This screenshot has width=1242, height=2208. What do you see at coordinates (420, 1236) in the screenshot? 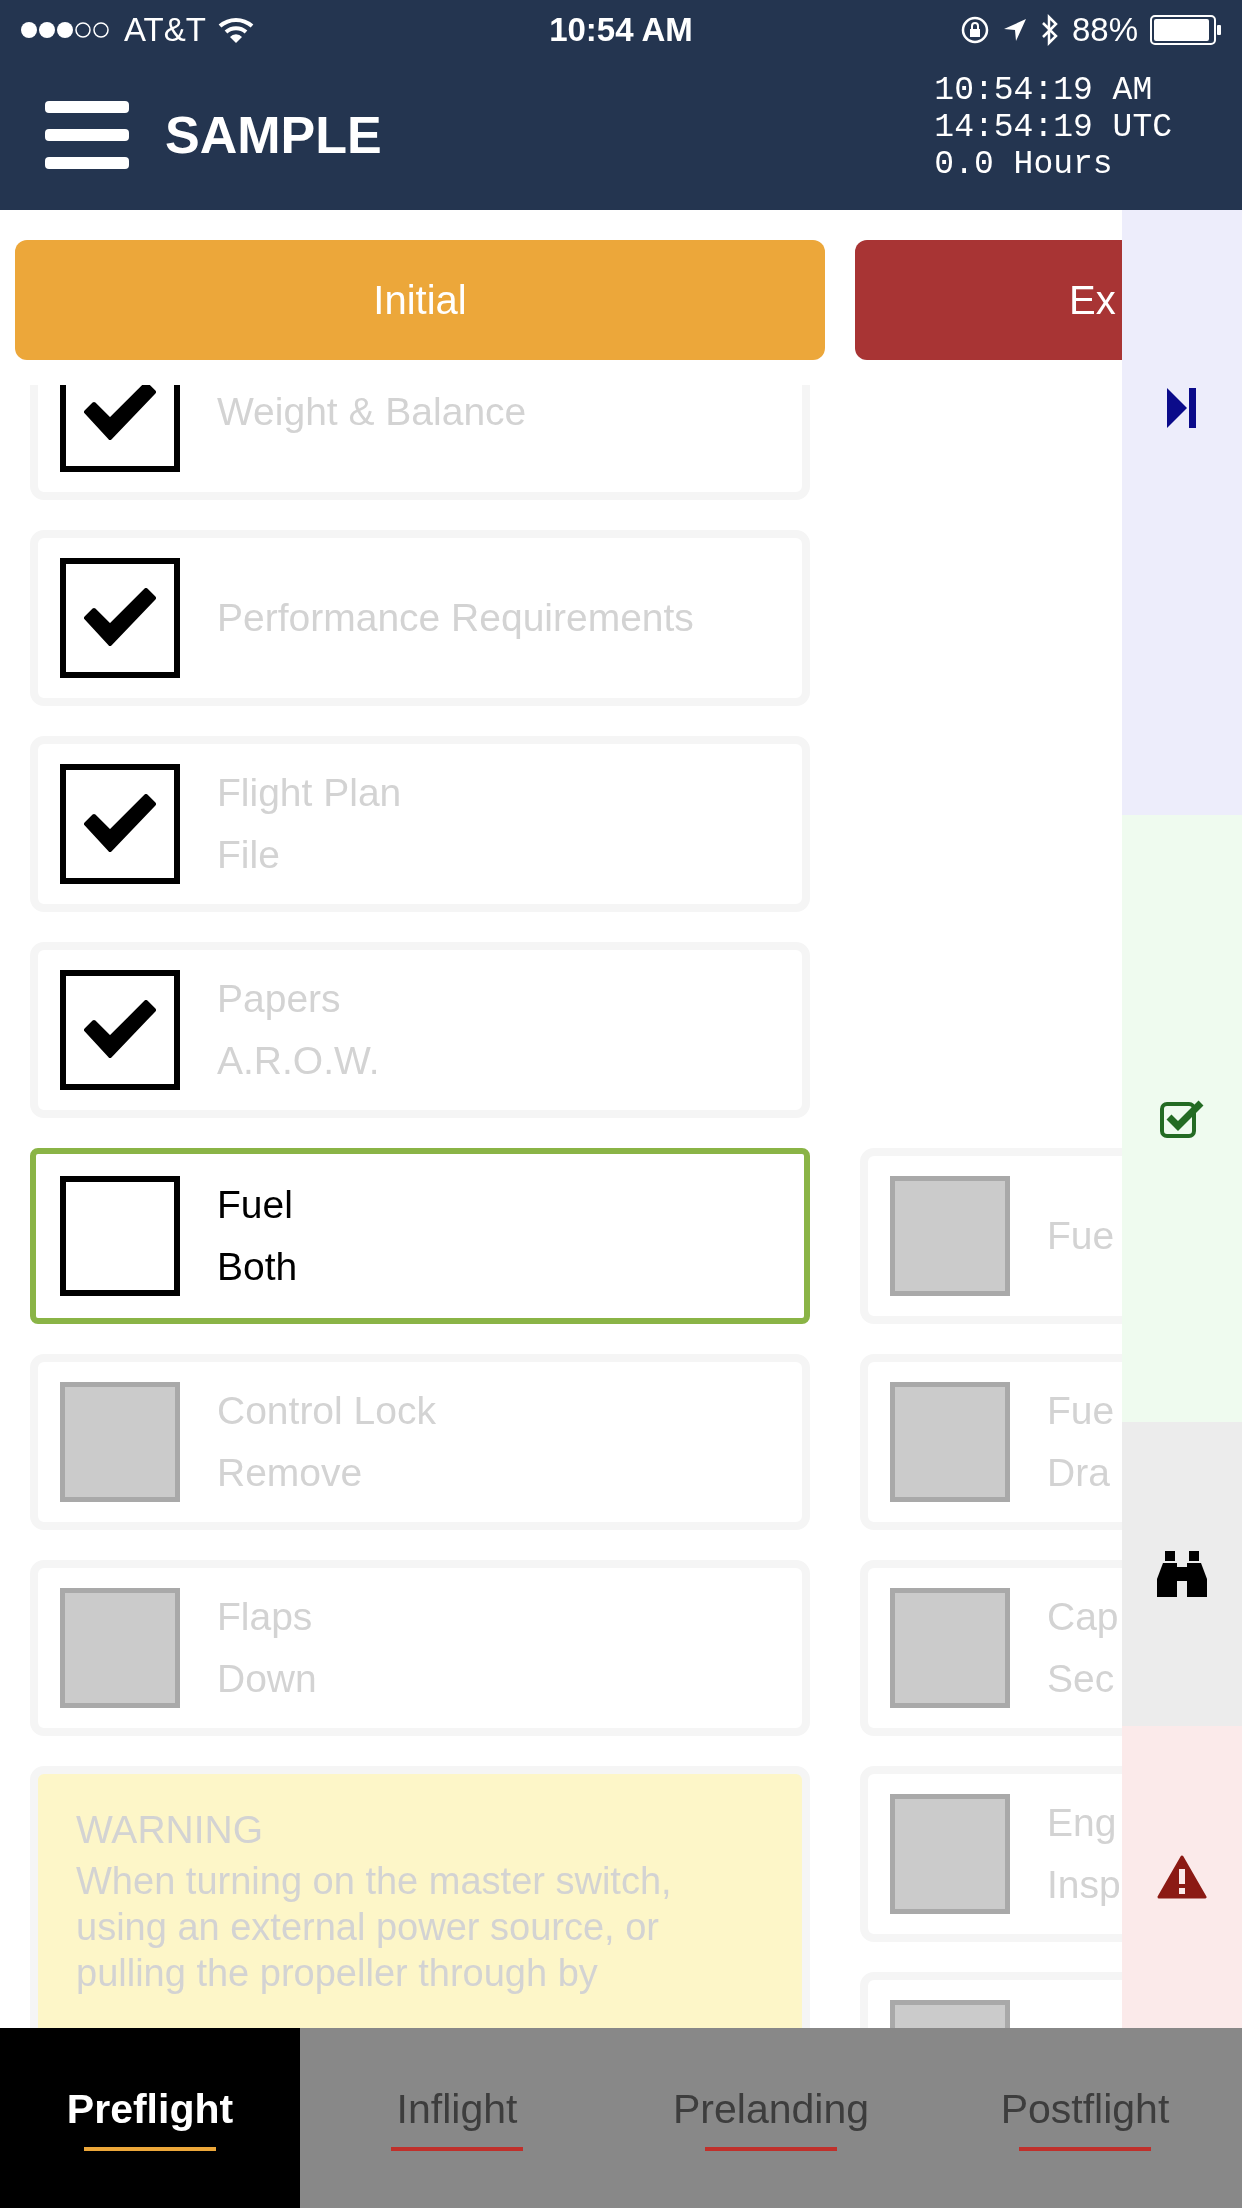
I see `checklist-item: Fuel Both` at bounding box center [420, 1236].